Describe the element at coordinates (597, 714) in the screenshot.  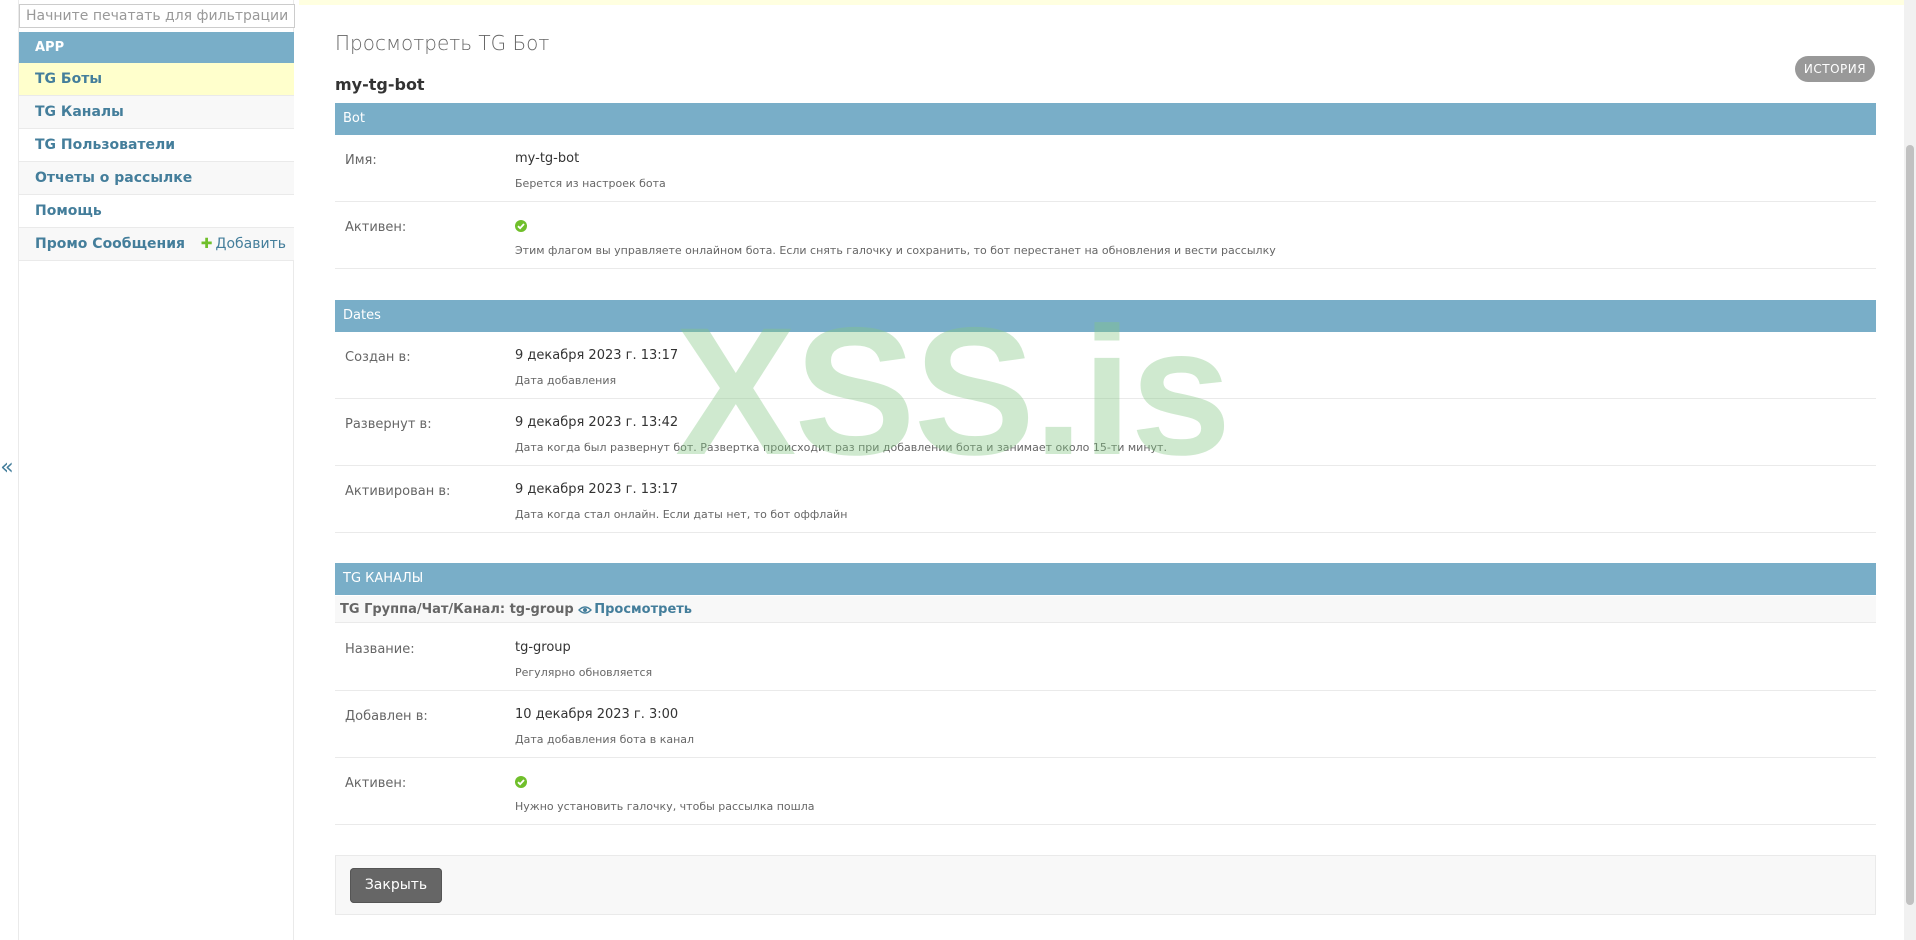
I see `field-value: 10 декабря 2023 г. 3:00` at that location.